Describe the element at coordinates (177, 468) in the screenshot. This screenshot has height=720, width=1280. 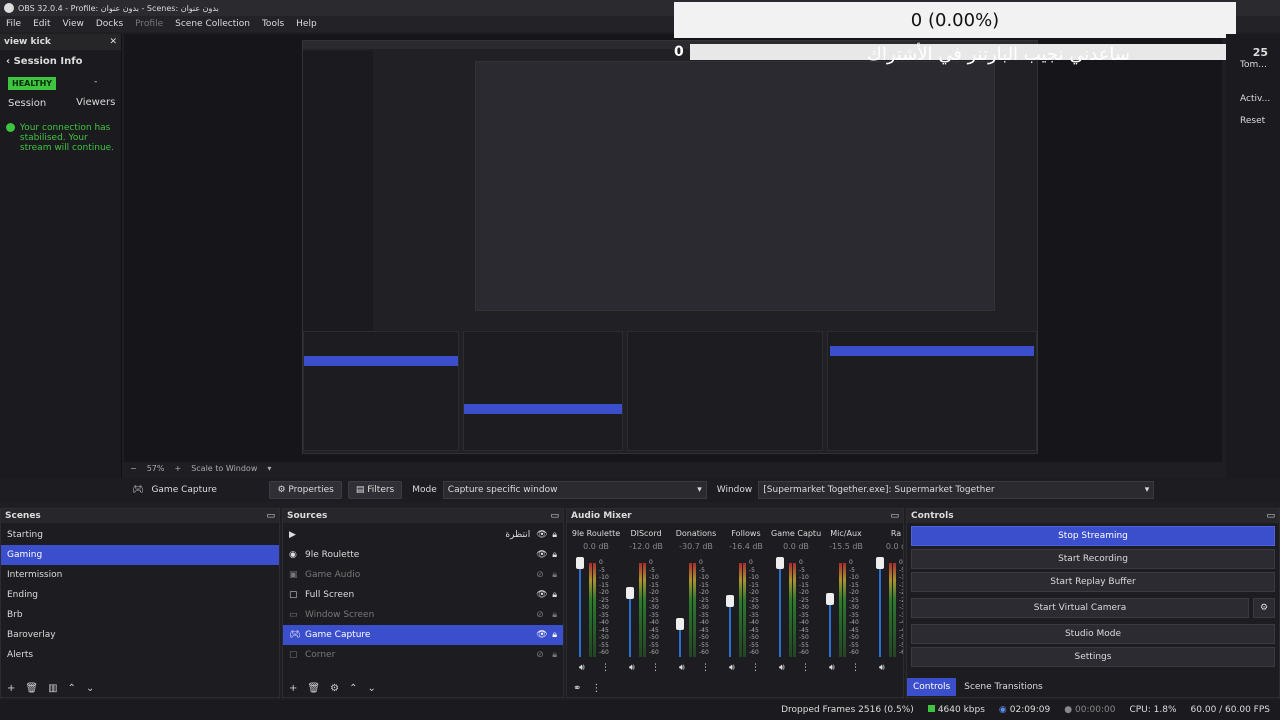
I see `zoom-in-button: +` at that location.